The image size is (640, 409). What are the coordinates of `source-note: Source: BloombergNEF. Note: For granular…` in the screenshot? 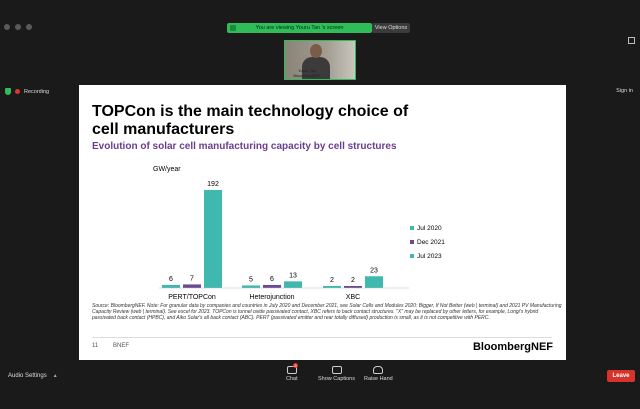 It's located at (327, 312).